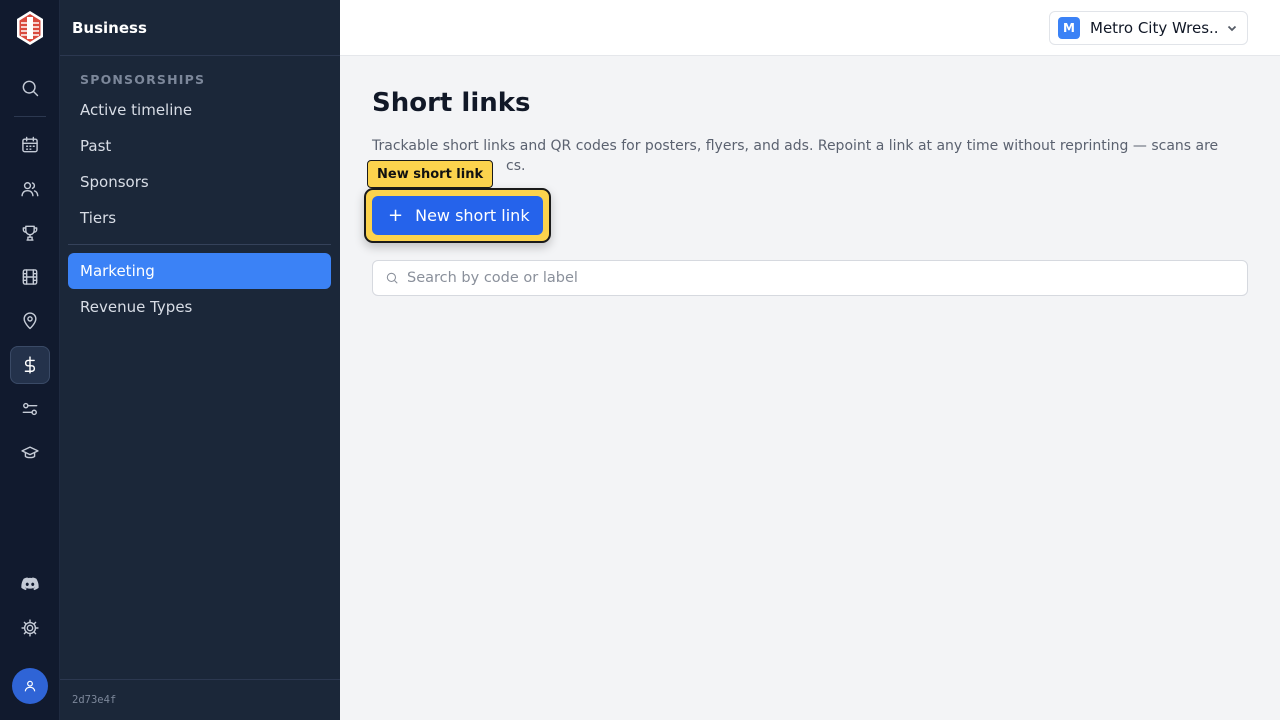 This screenshot has width=1280, height=720. I want to click on sliders-icon, so click(30, 409).